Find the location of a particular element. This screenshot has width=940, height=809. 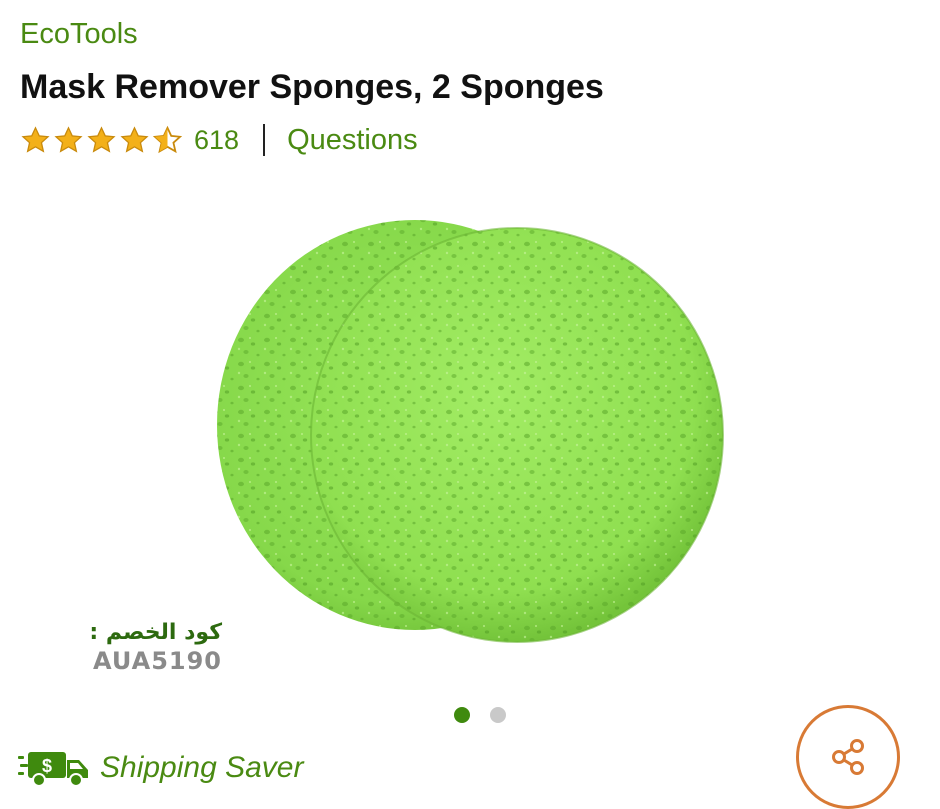

shipping-saver-badge: $ Shipping Saver is located at coordinates (160, 768).